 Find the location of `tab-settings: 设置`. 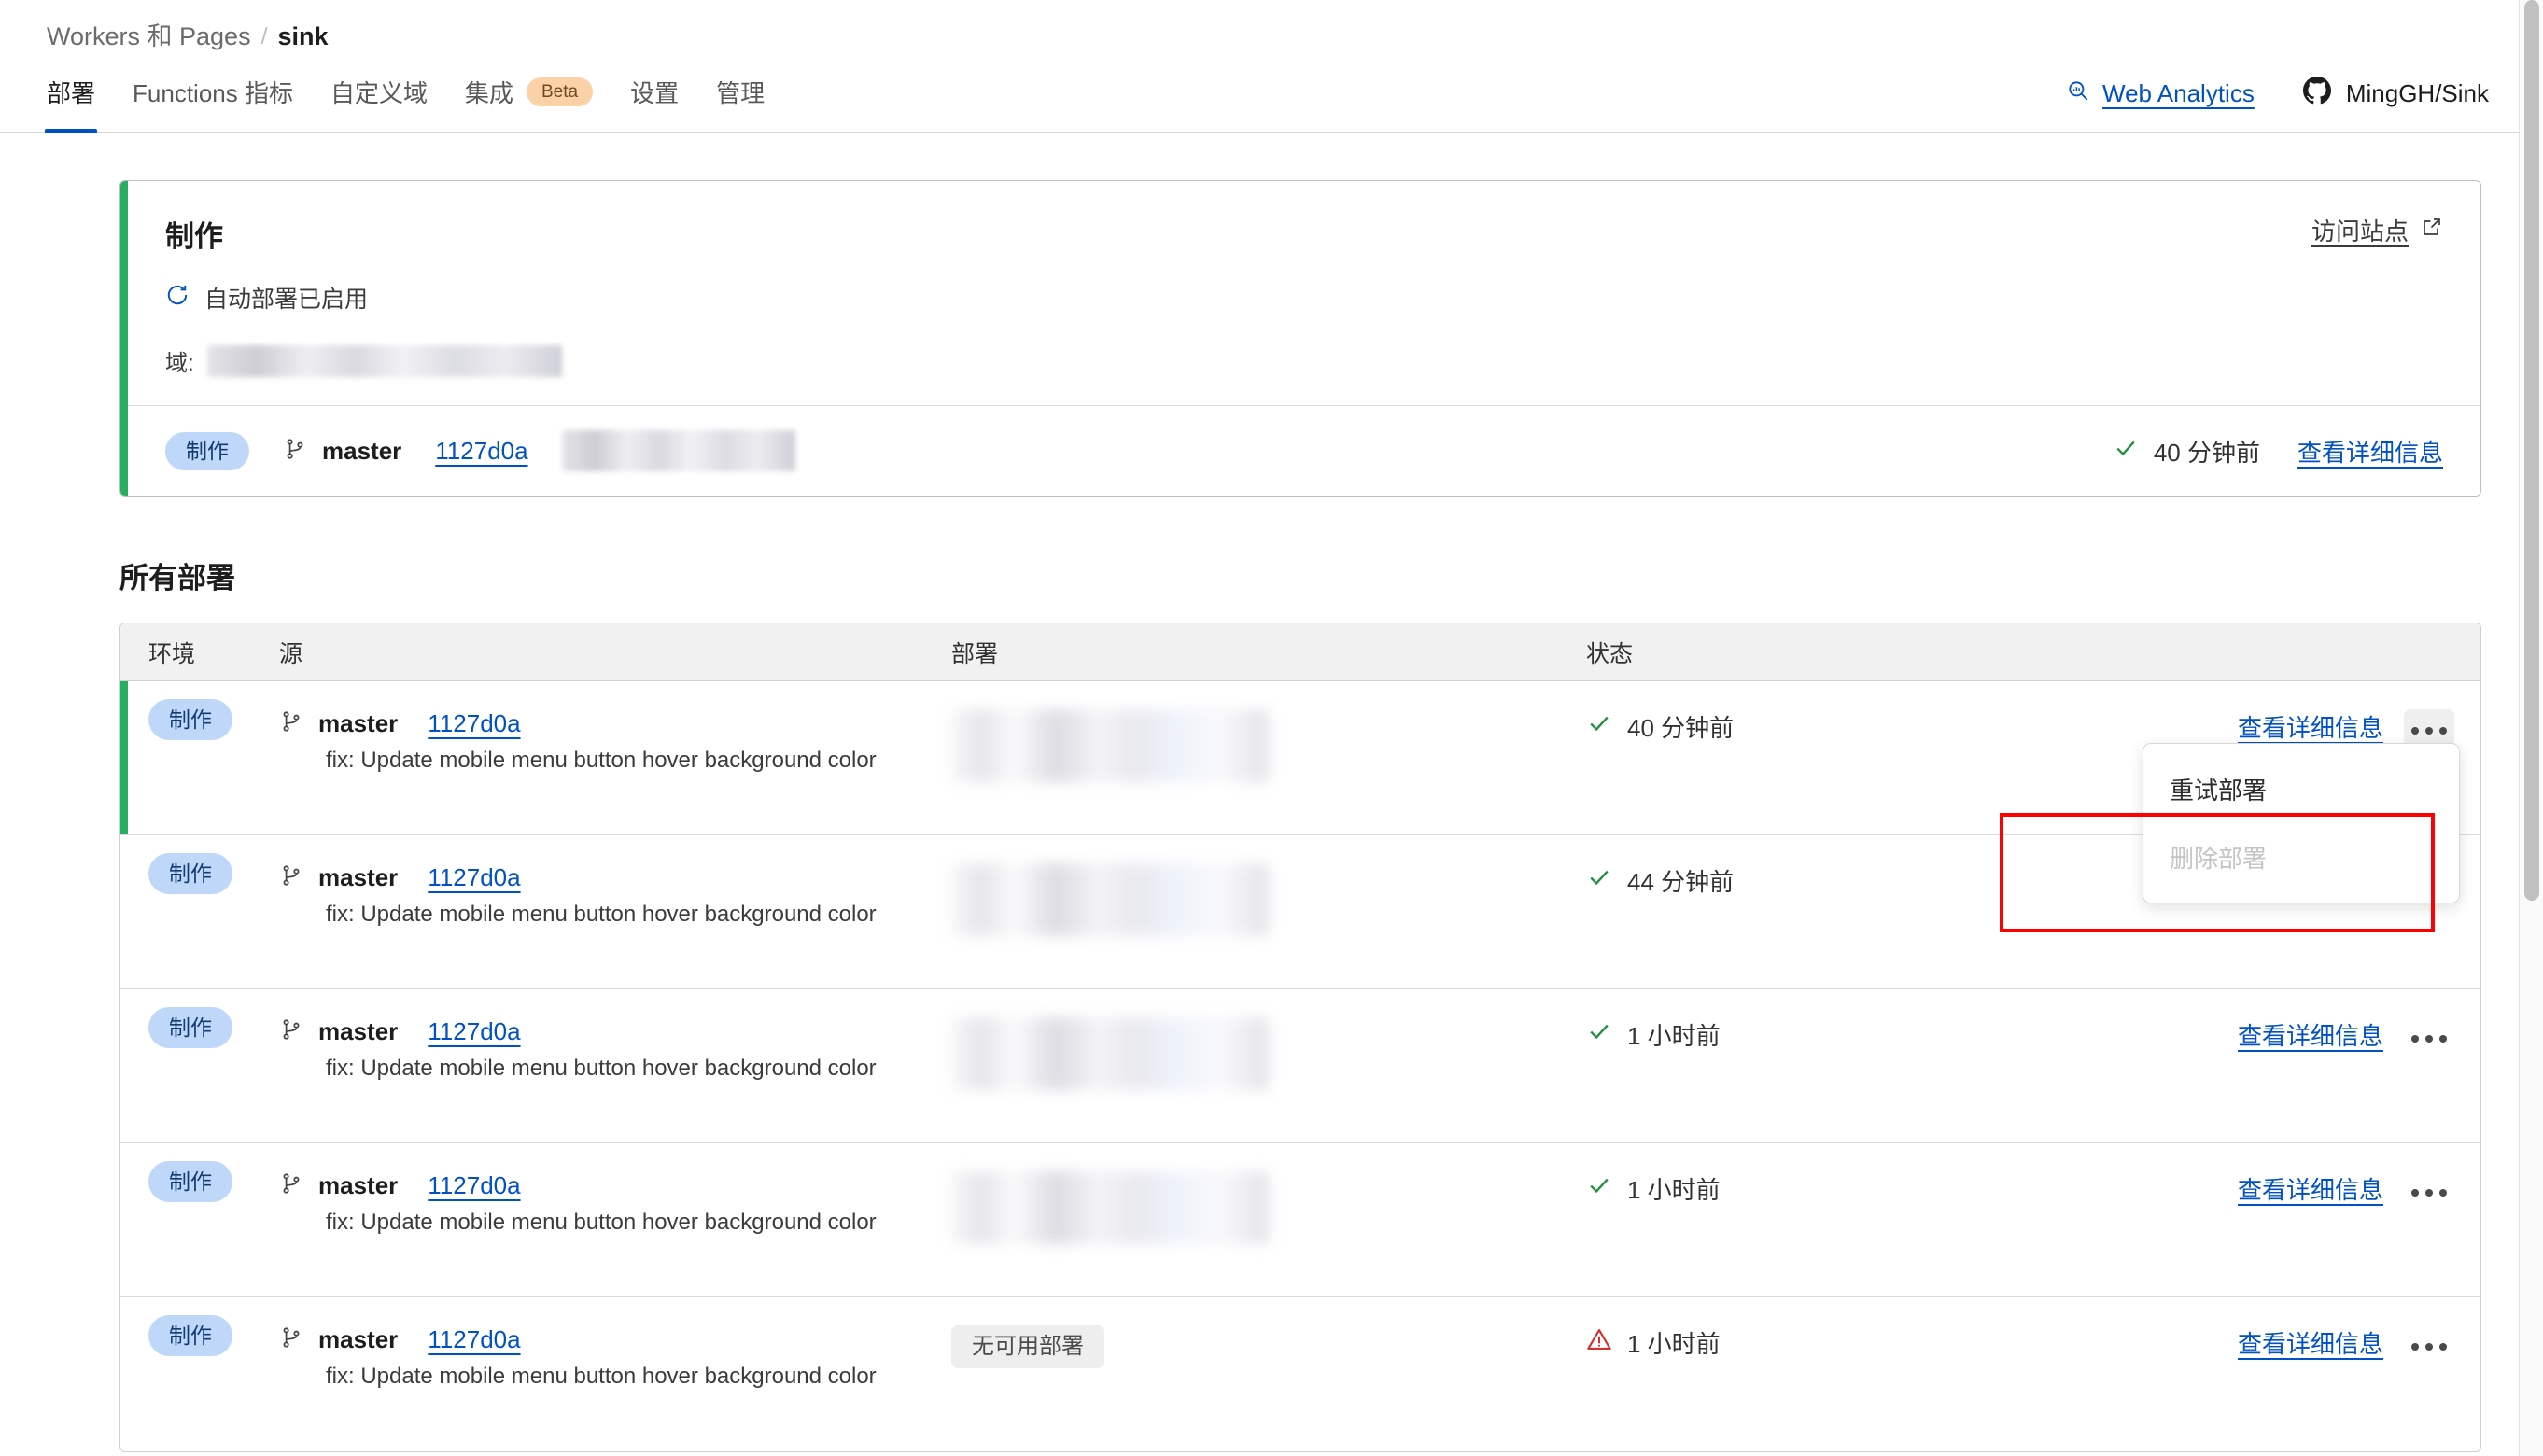

tab-settings: 设置 is located at coordinates (654, 103).